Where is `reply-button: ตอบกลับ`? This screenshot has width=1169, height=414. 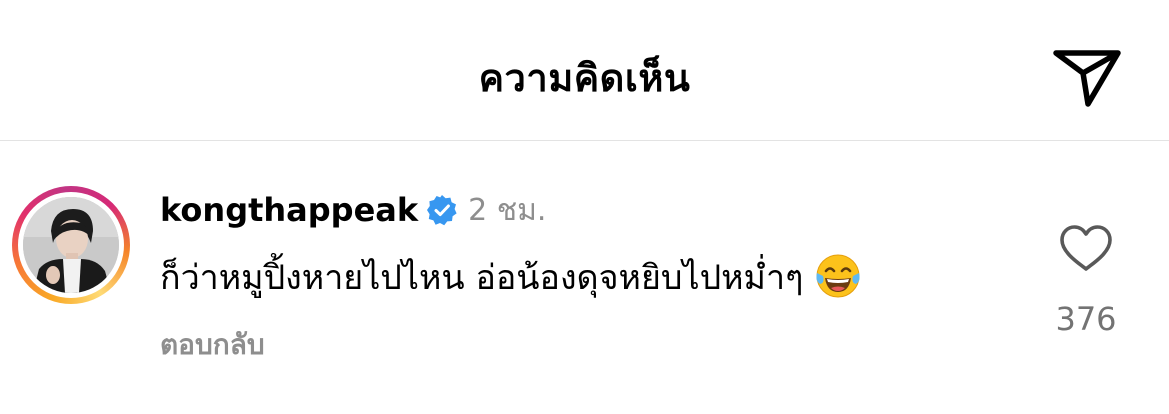
reply-button: ตอบกลับ is located at coordinates (212, 345).